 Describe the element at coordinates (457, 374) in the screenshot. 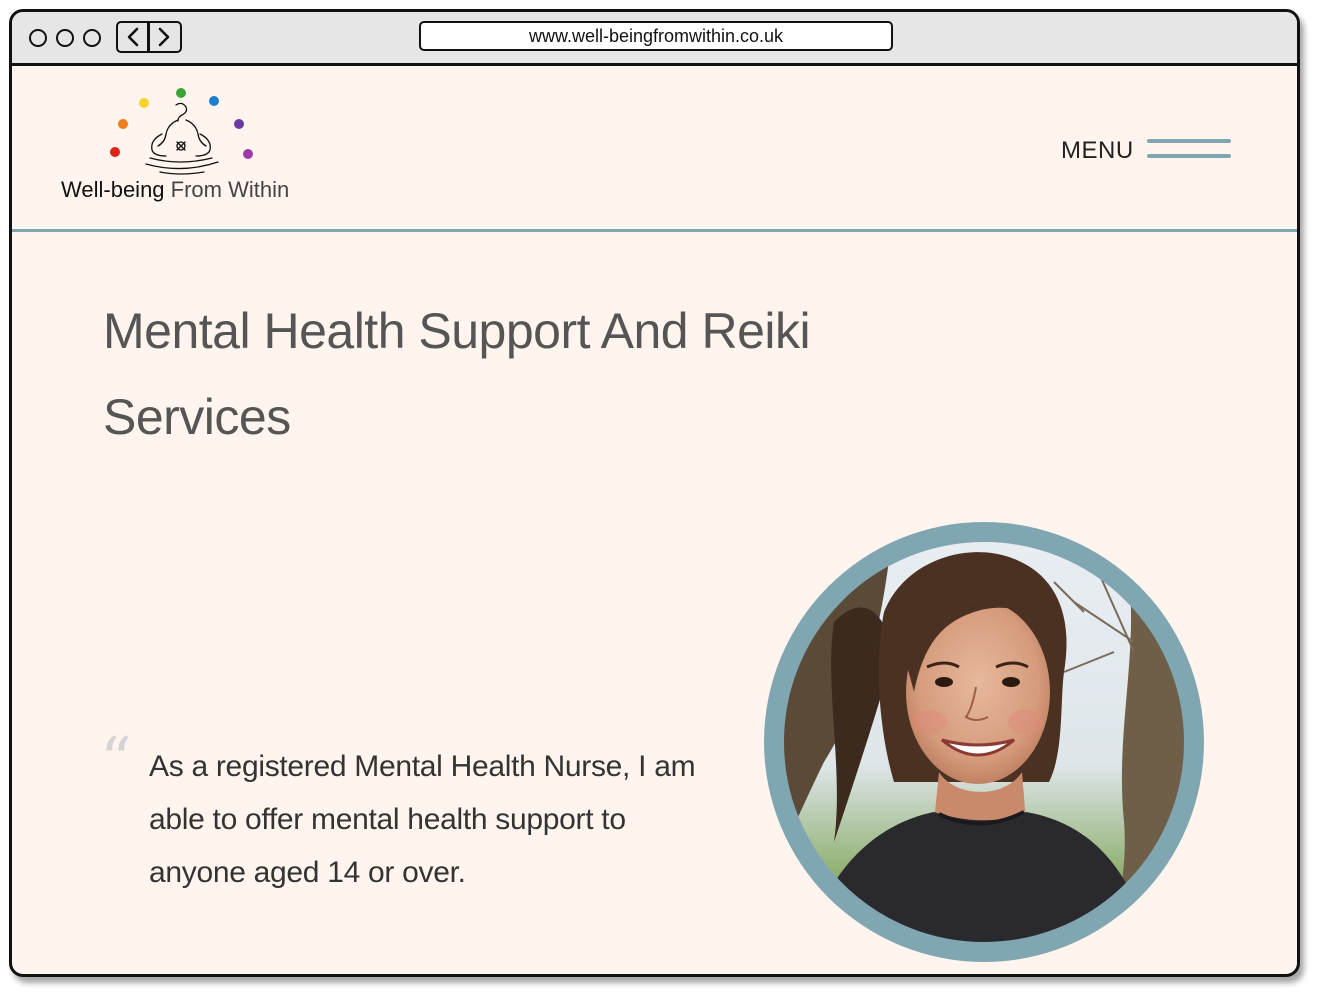

I see `page-title: Mental Health Support And Reiki Services` at that location.